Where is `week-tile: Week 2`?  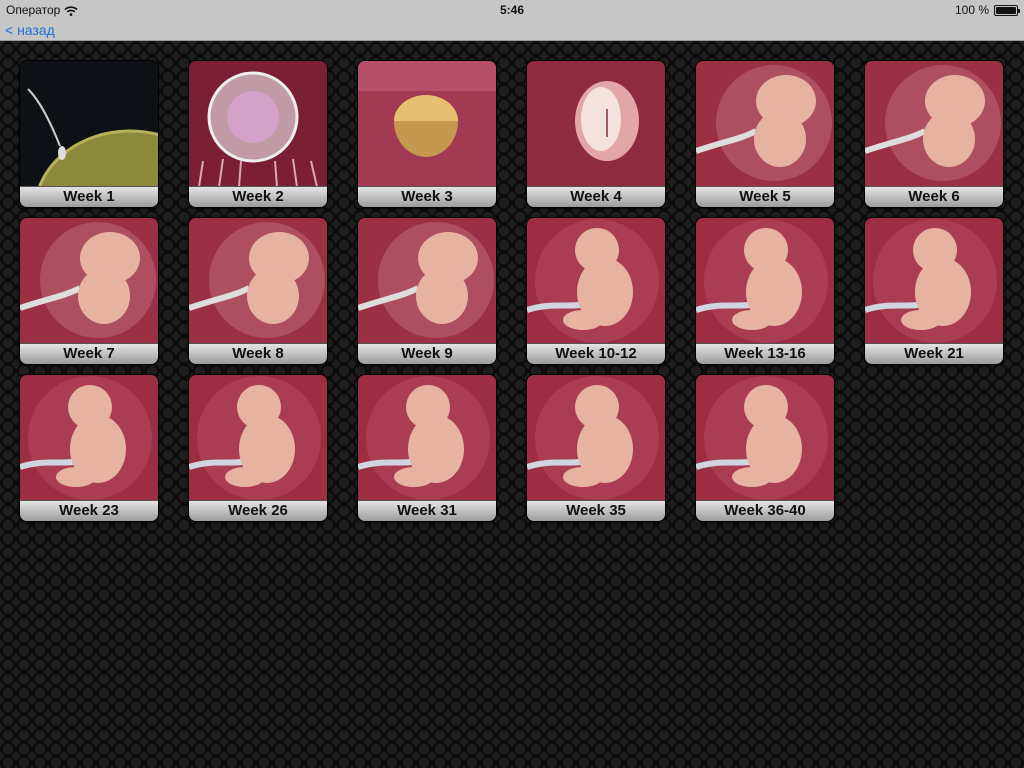
week-tile: Week 2 is located at coordinates (258, 134).